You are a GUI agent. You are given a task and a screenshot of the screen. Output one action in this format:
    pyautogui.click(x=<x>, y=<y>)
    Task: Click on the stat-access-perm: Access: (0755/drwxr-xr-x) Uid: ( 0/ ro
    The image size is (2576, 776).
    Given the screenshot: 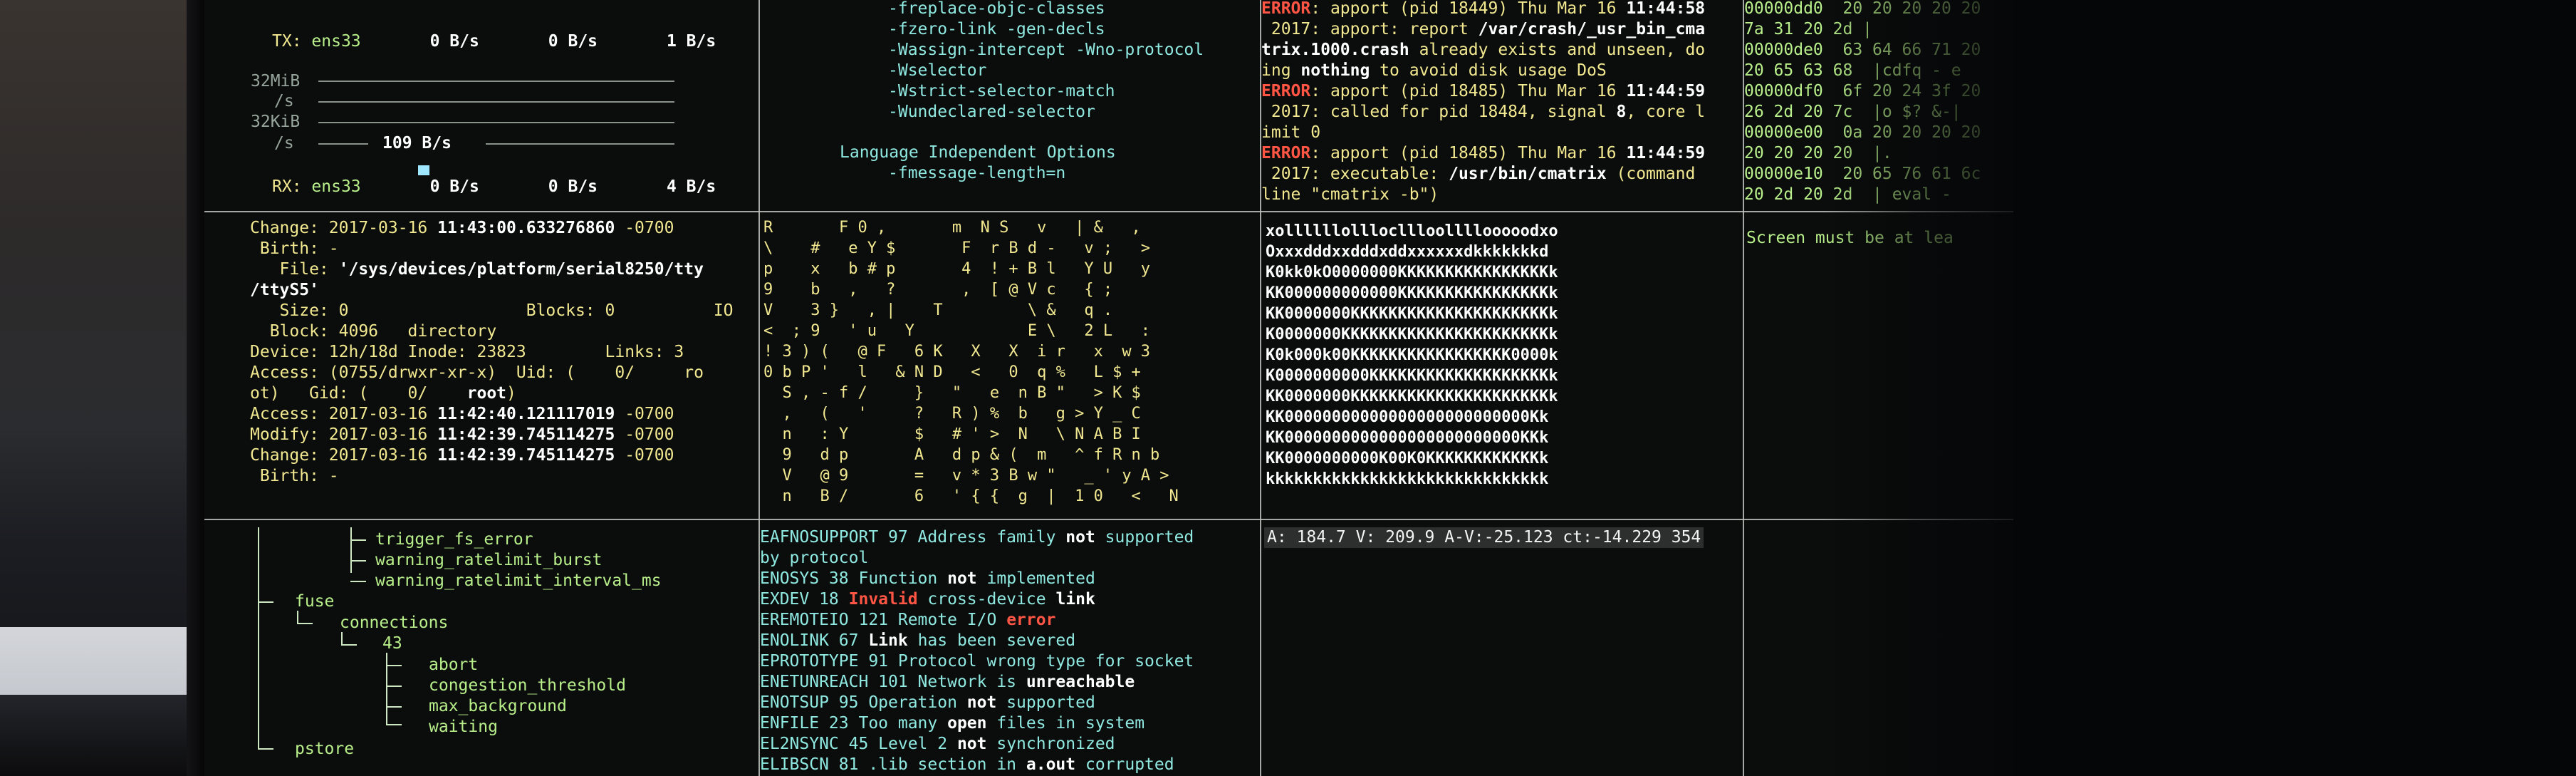 What is the action you would take?
    pyautogui.click(x=477, y=372)
    